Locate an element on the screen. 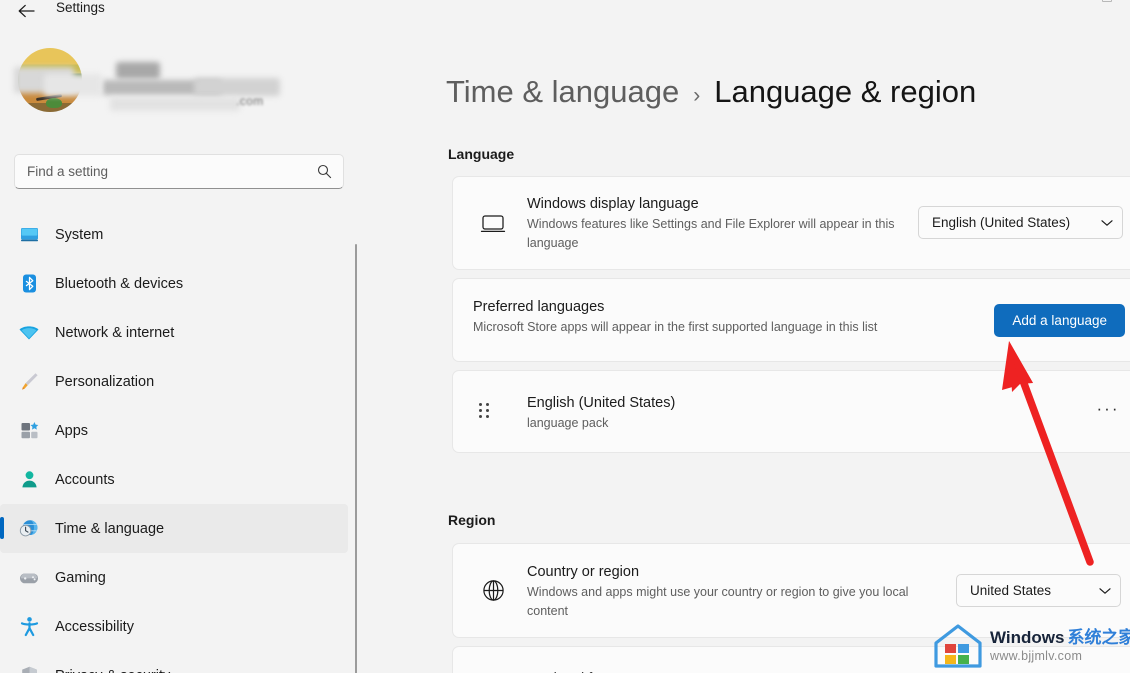  username-redacted is located at coordinates (159, 82).